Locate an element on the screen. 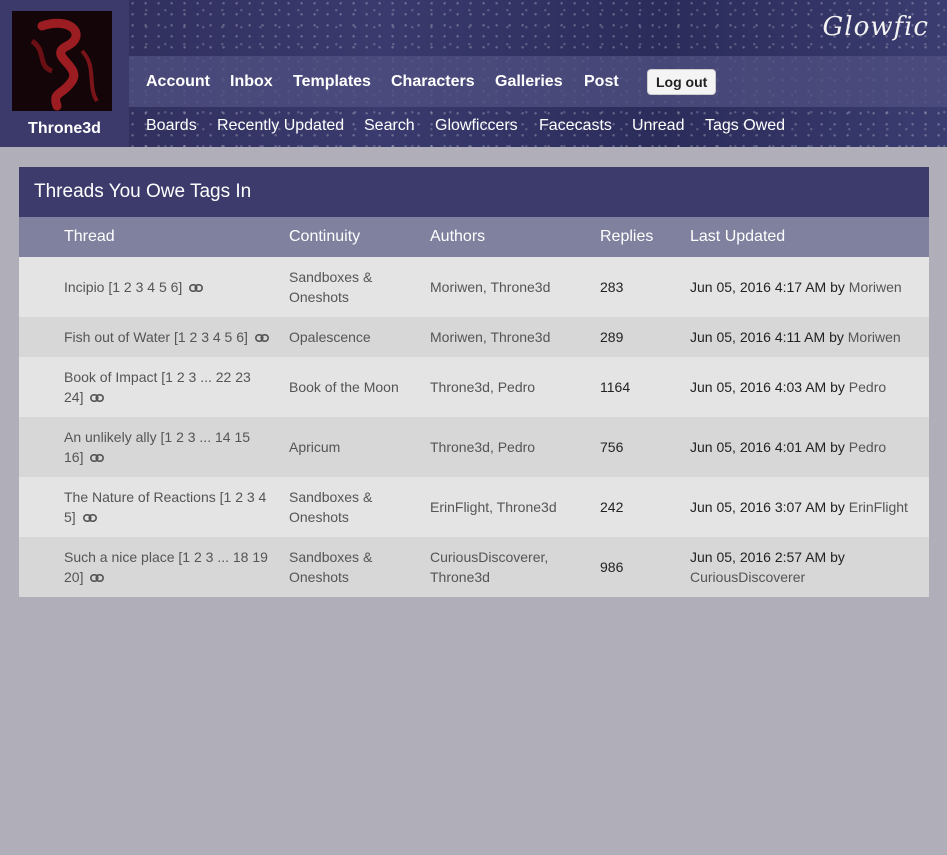 The height and width of the screenshot is (855, 947). logout-button: Log out is located at coordinates (682, 82).